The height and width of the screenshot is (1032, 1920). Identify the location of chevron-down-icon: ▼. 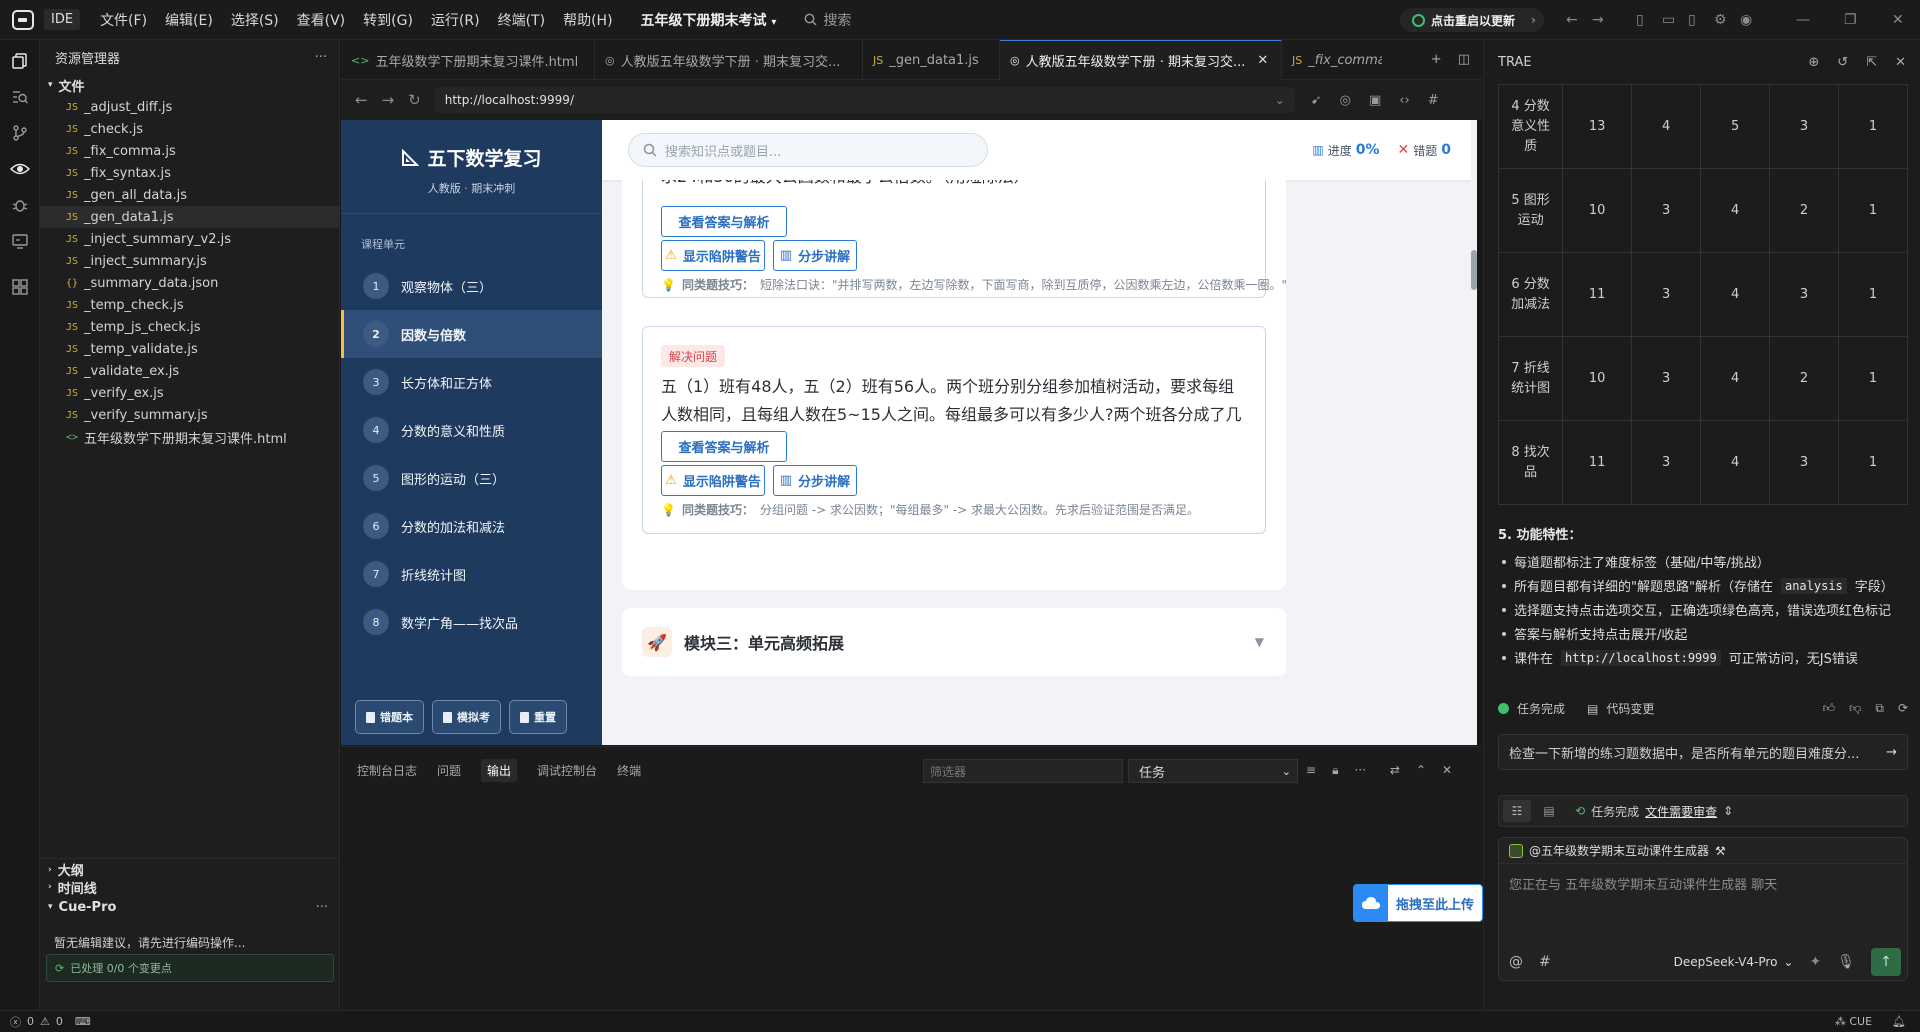
(1259, 642).